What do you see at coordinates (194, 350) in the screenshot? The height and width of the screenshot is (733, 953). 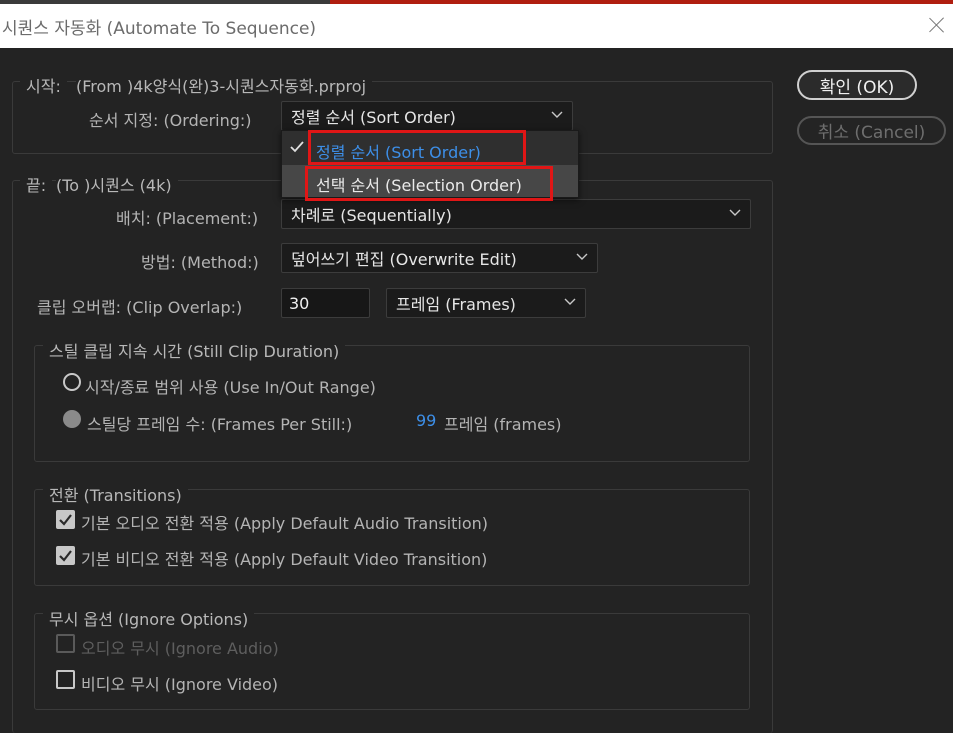 I see `still-clip-title: 스틸 클립 지속 시간 (Still Clip Duration)` at bounding box center [194, 350].